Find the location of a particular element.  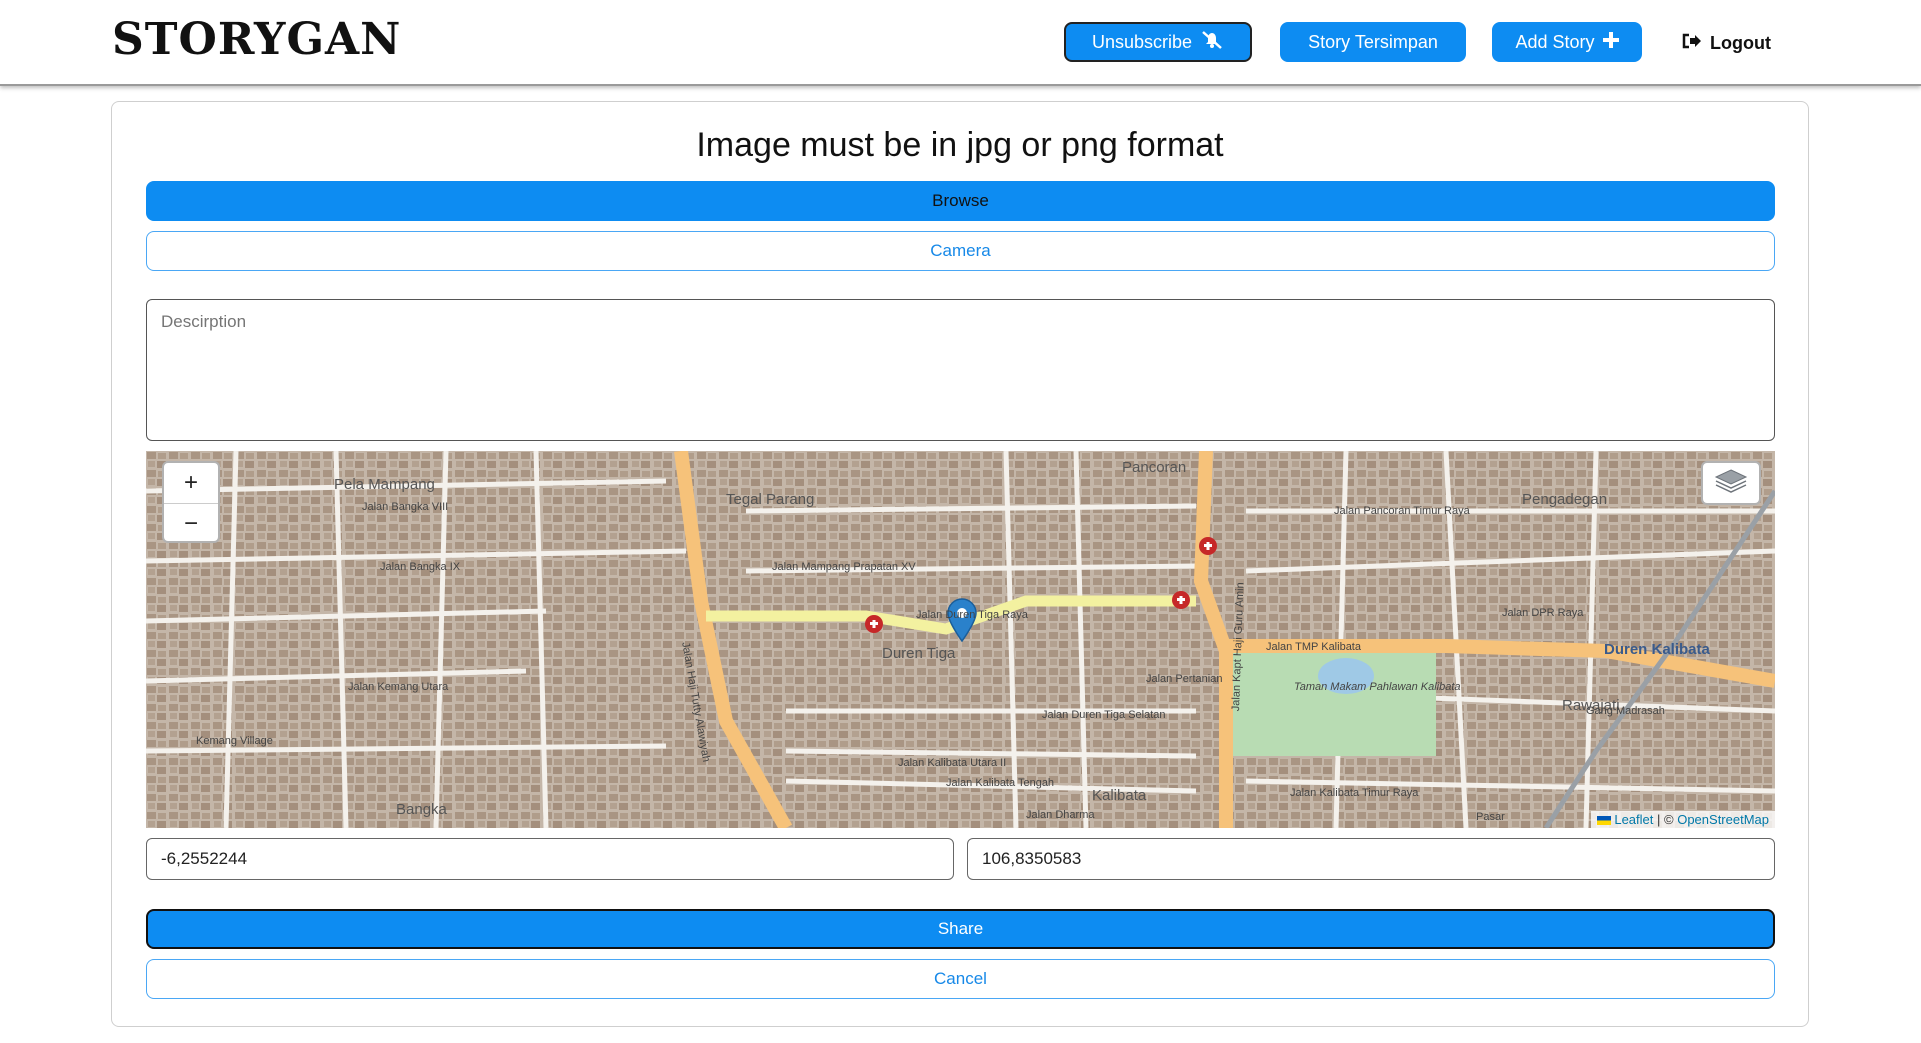

layers-control-button is located at coordinates (1731, 483).